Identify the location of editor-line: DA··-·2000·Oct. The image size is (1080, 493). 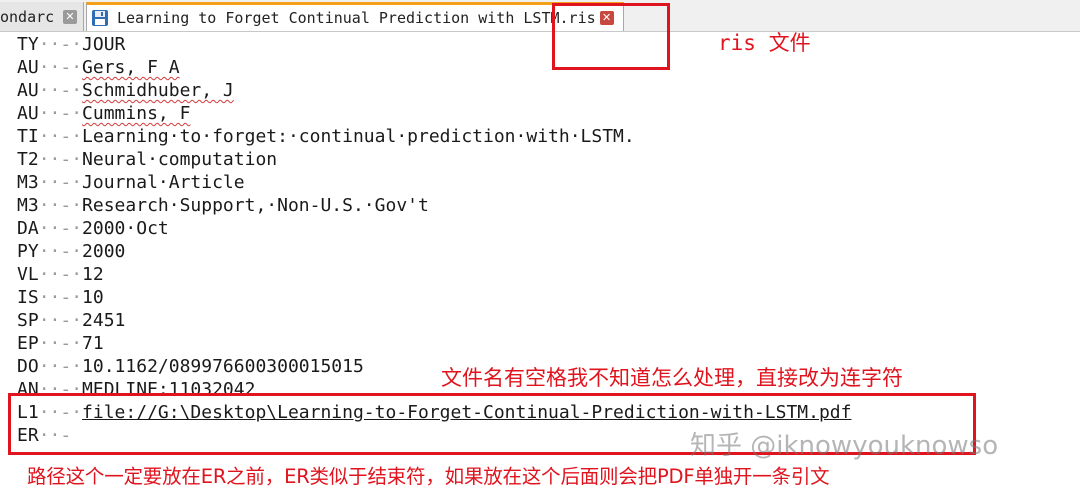
(93, 228).